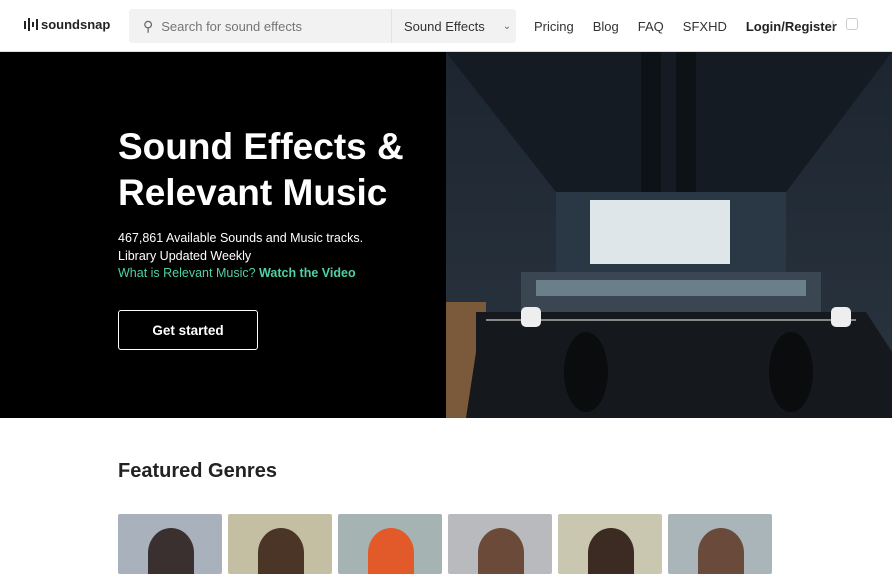 This screenshot has height=574, width=892. I want to click on main-nav: Pricing Blog FAQ SFXHD Login/Register, so click(685, 26).